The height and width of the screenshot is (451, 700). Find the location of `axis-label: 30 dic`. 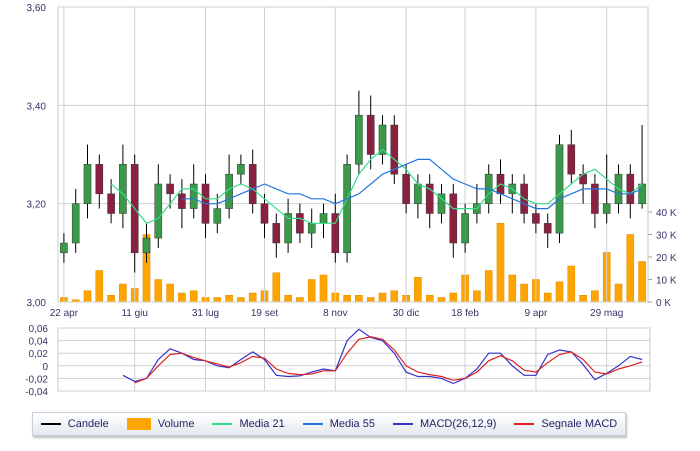

axis-label: 30 dic is located at coordinates (406, 313).